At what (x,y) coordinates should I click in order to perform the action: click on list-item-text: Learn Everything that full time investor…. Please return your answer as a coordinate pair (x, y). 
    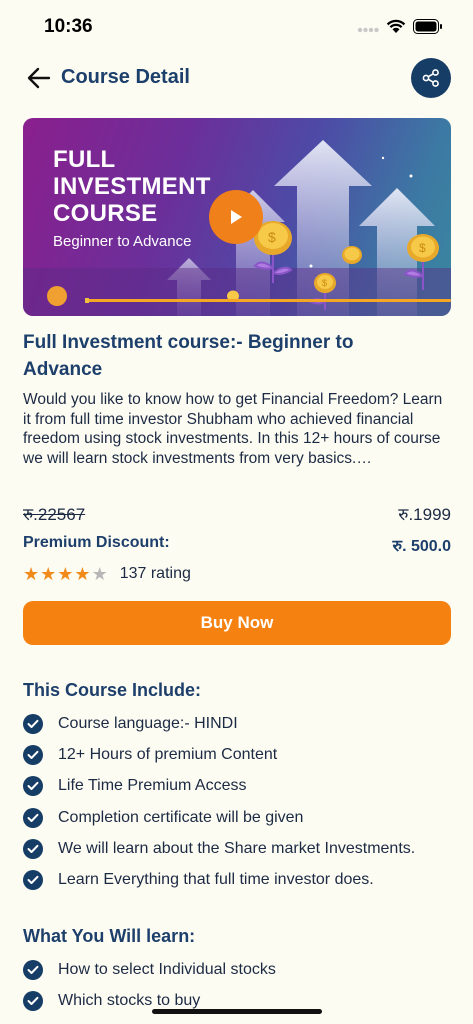
    Looking at the image, I should click on (216, 880).